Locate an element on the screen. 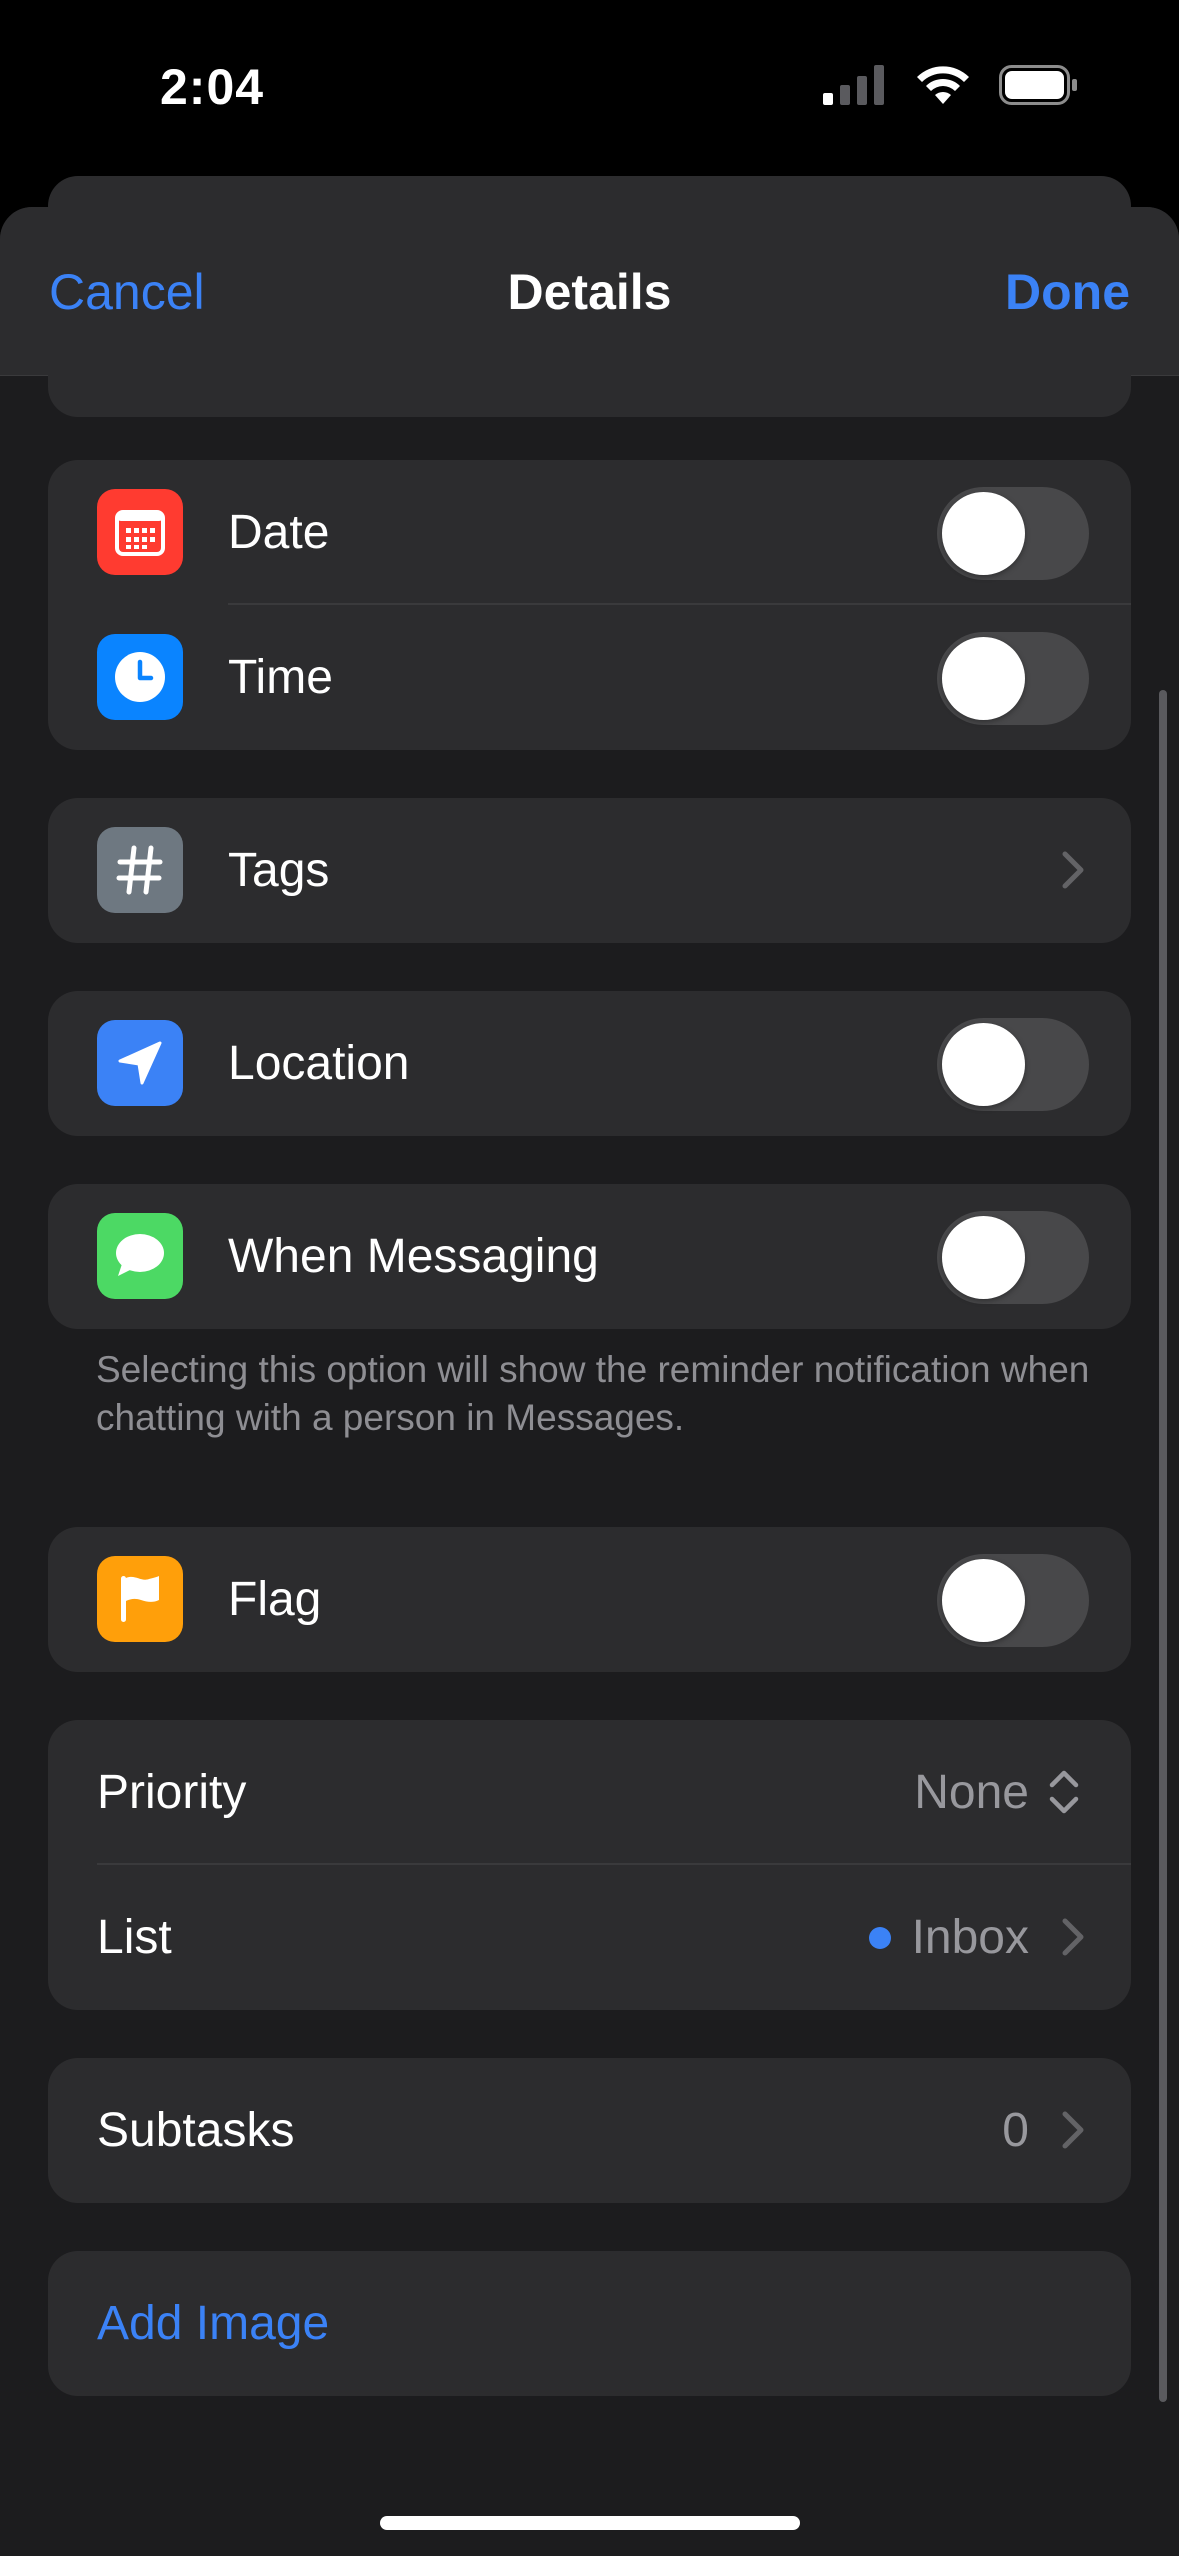  location-row: Location is located at coordinates (589, 1063).